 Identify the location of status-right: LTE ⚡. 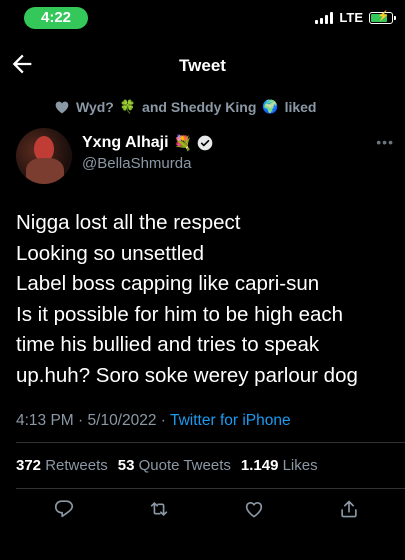
(355, 17).